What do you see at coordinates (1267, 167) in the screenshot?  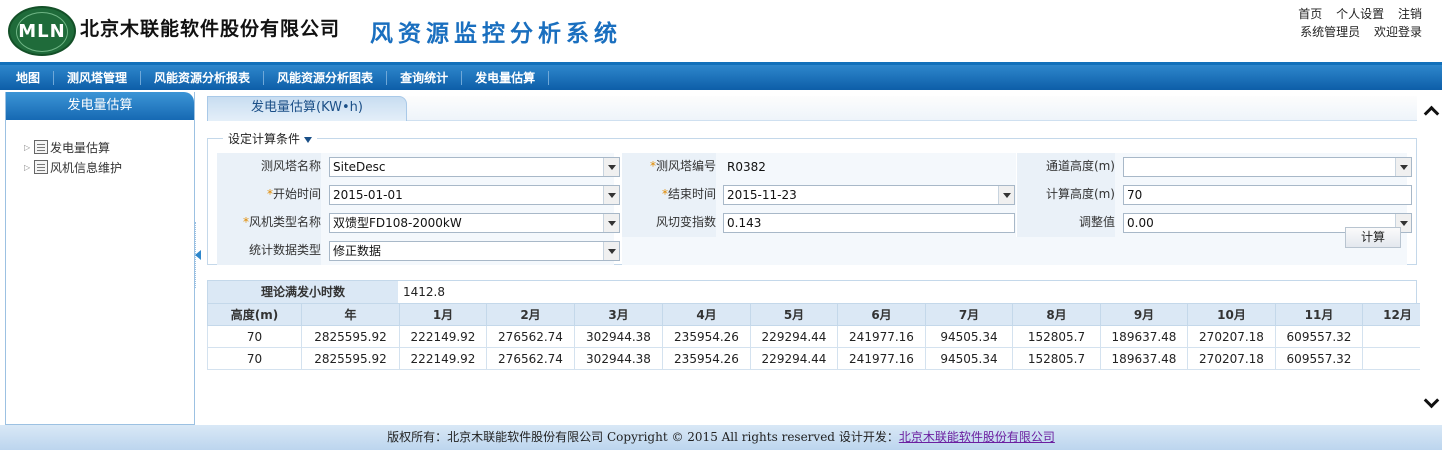 I see `channel-height-select` at bounding box center [1267, 167].